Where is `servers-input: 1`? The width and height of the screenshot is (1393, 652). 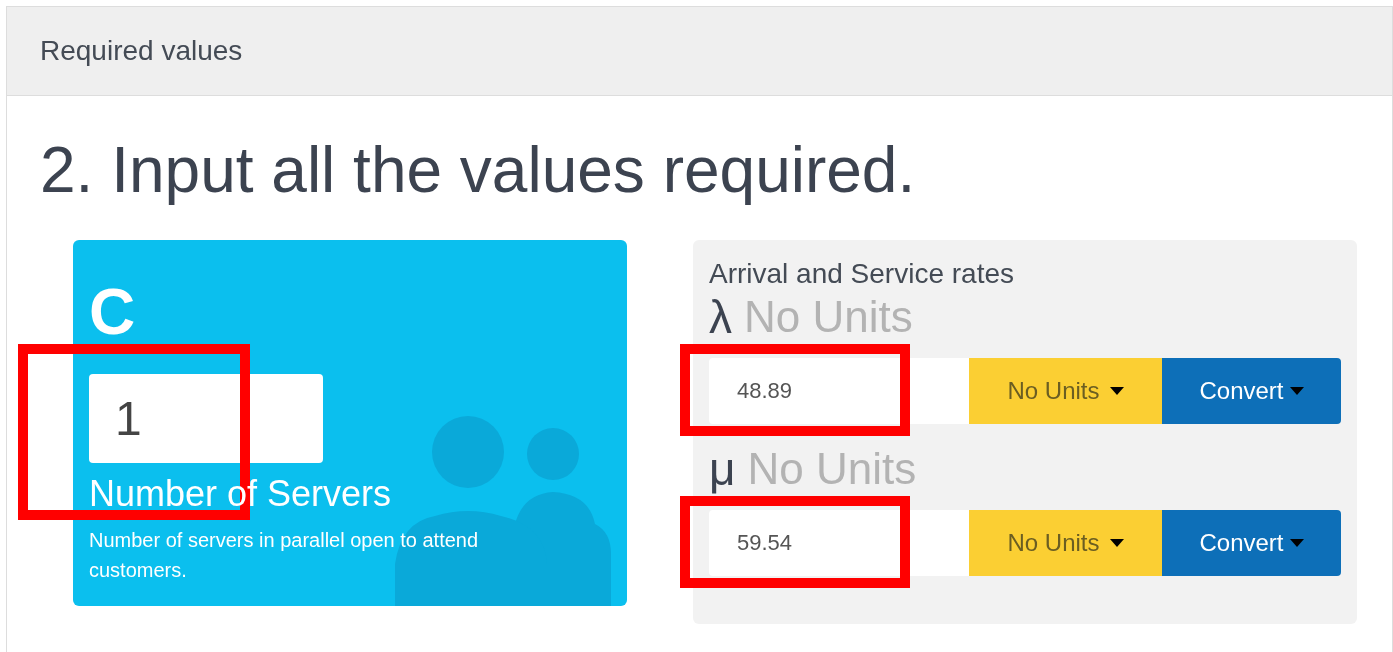 servers-input: 1 is located at coordinates (206, 418).